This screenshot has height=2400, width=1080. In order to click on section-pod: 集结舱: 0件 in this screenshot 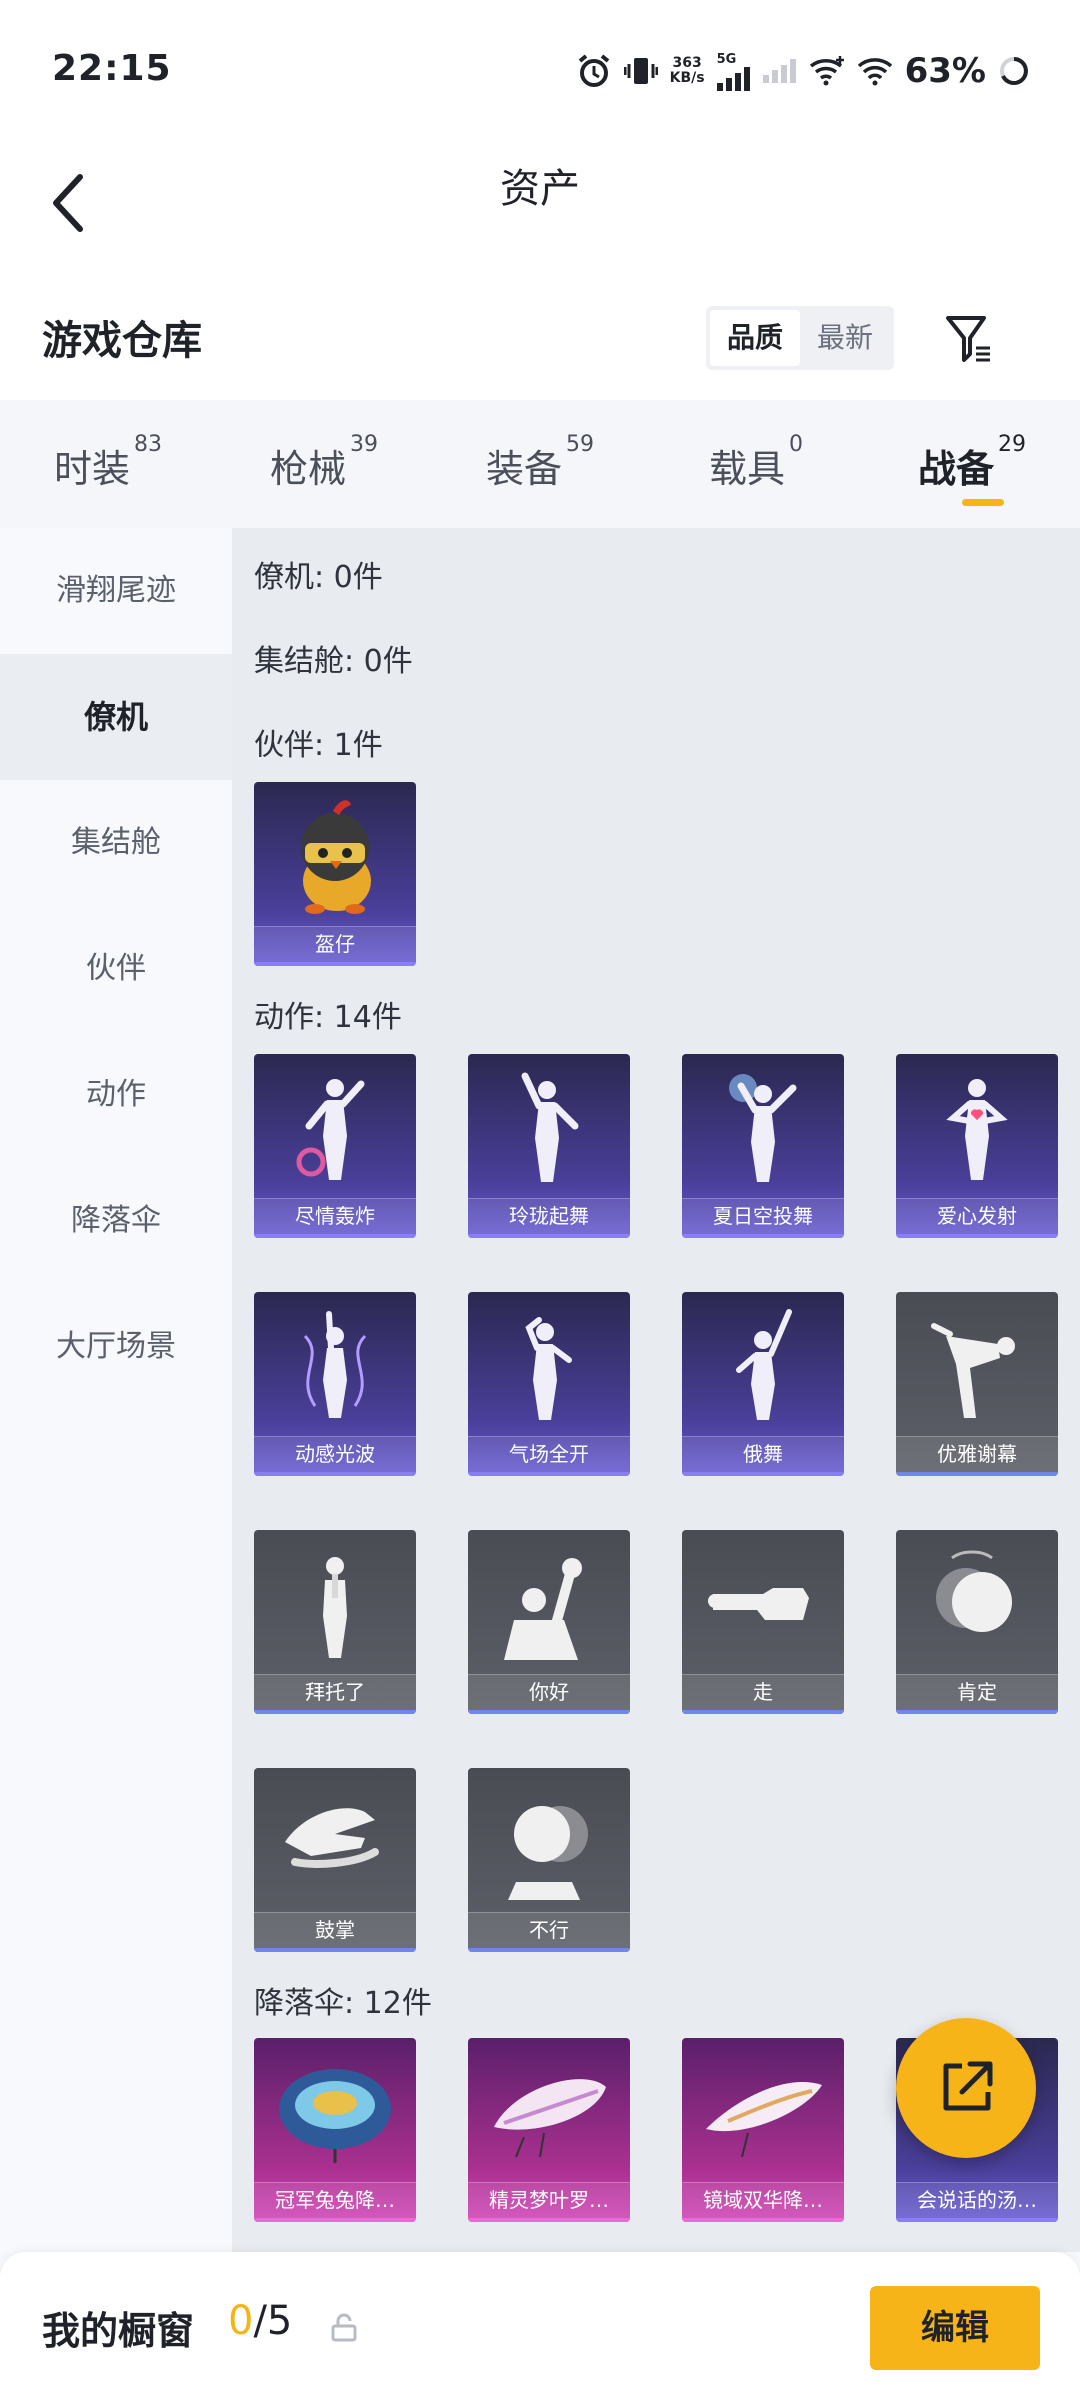, I will do `click(333, 661)`.